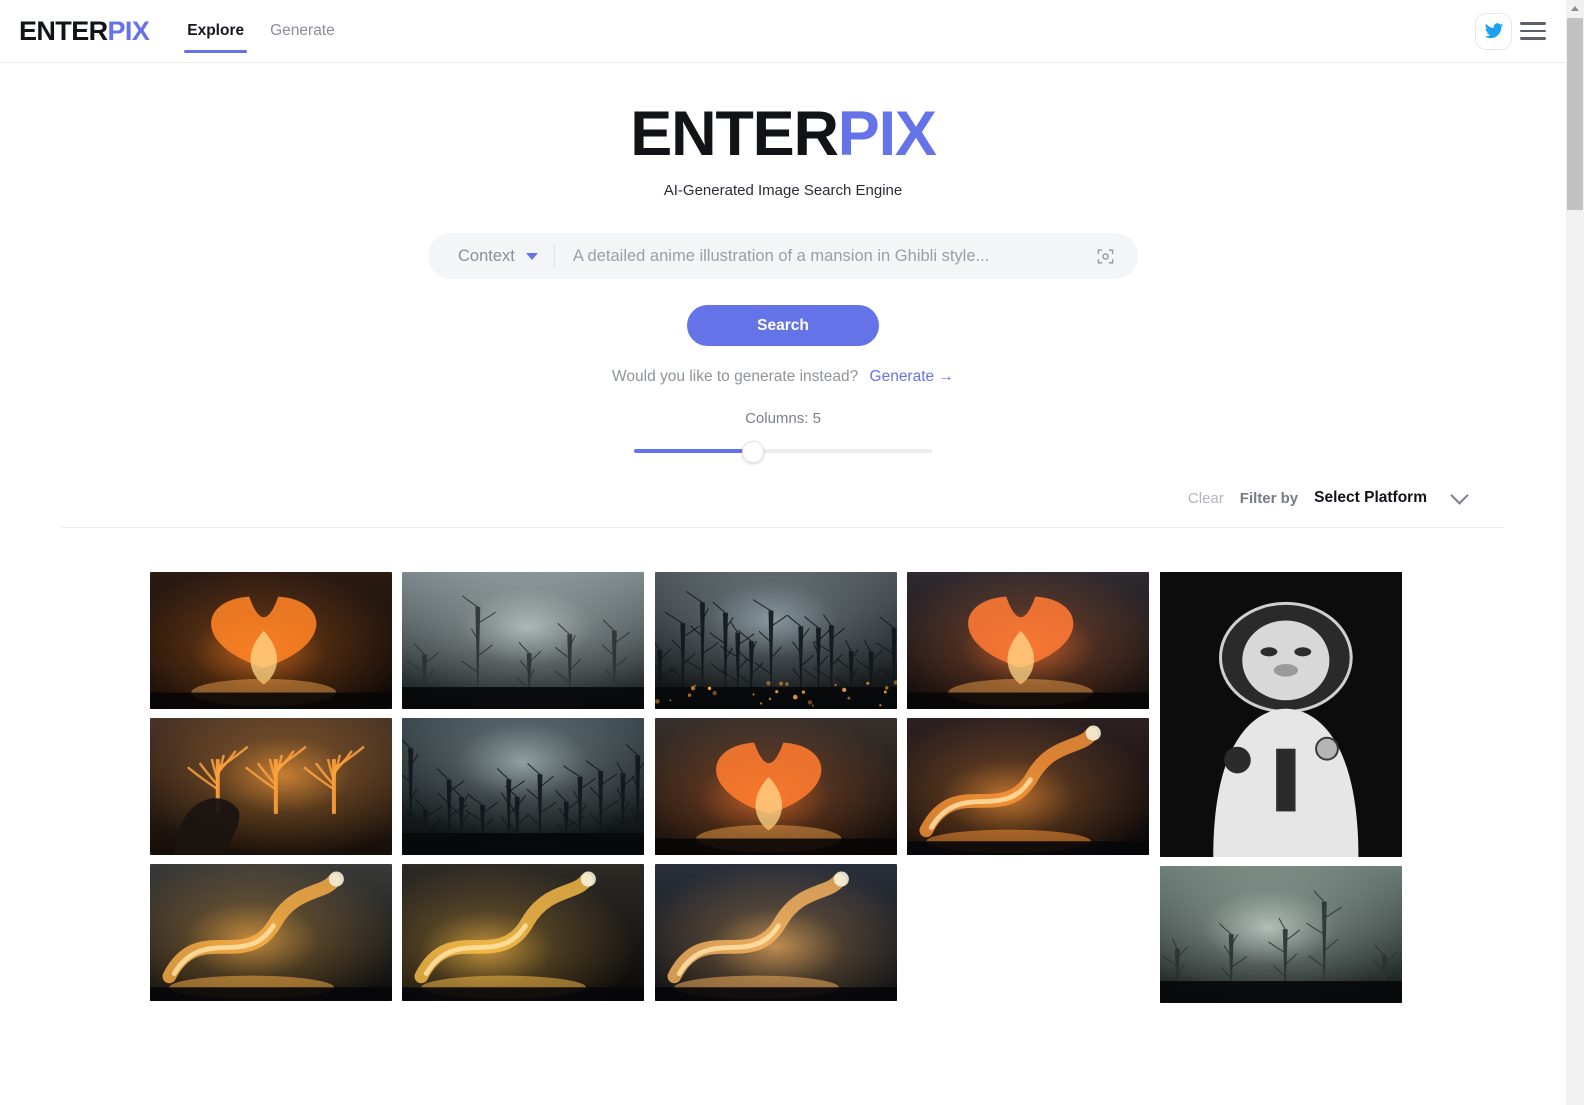 The image size is (1584, 1105). I want to click on platform-select: Select Platform, so click(1370, 498).